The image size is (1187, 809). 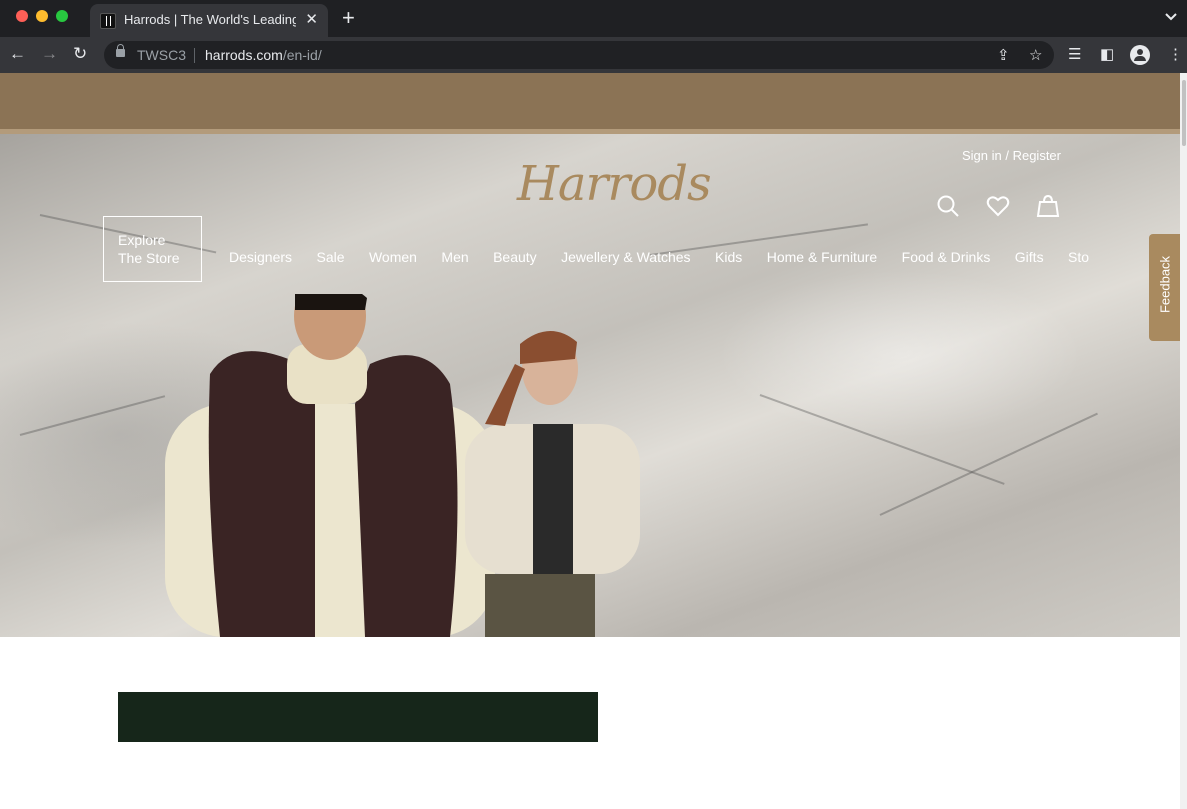 What do you see at coordinates (358, 717) in the screenshot?
I see `promo-card-dark` at bounding box center [358, 717].